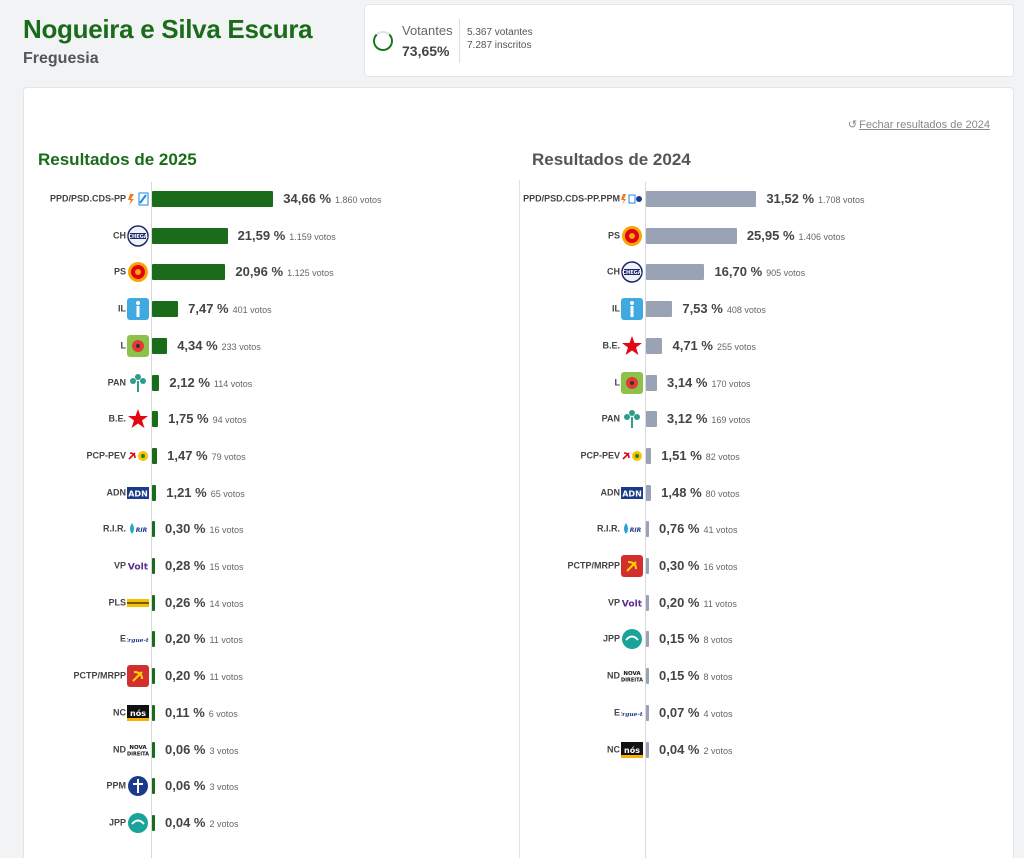 The height and width of the screenshot is (858, 1024). What do you see at coordinates (500, 32) in the screenshot?
I see `turnout-voters: 5.367 votantes` at bounding box center [500, 32].